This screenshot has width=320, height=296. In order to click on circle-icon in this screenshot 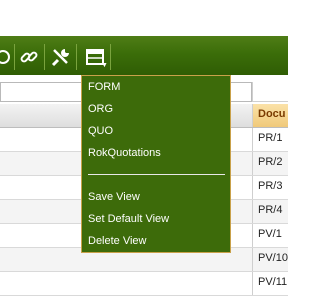, I will do `click(7, 57)`.